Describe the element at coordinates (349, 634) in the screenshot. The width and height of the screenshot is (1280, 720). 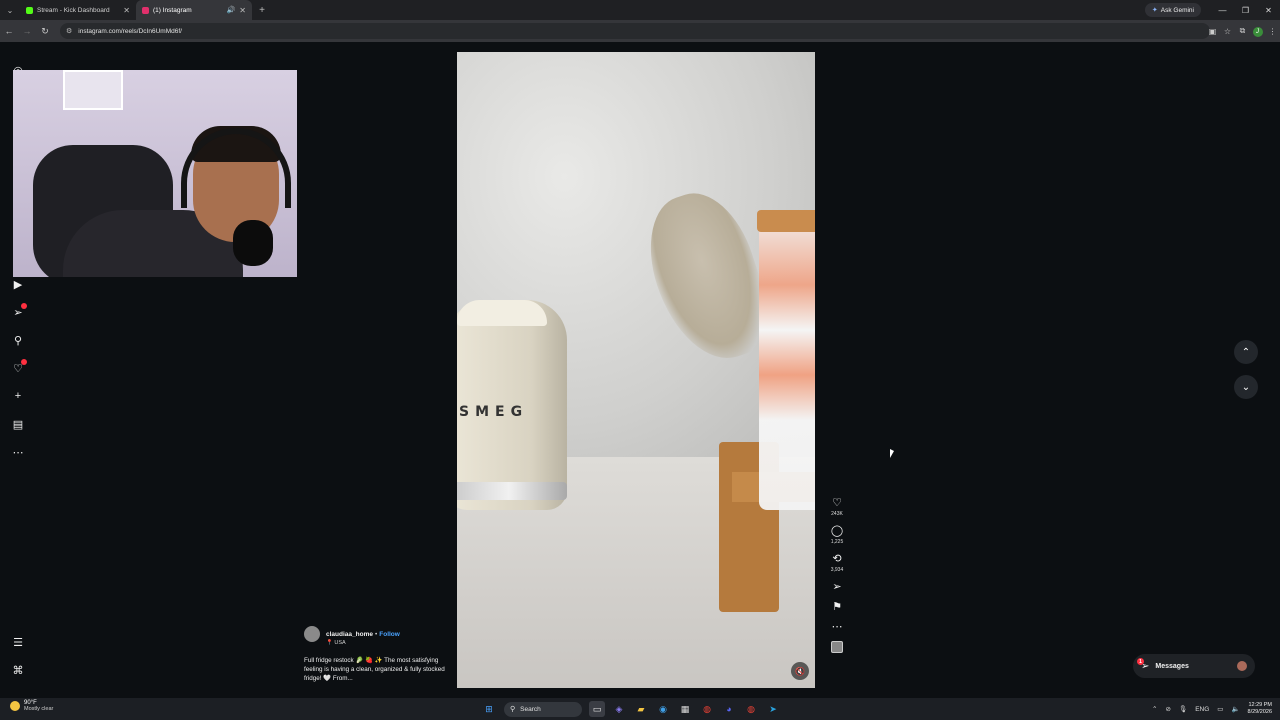
I see `author-username: claudiaa_home` at that location.